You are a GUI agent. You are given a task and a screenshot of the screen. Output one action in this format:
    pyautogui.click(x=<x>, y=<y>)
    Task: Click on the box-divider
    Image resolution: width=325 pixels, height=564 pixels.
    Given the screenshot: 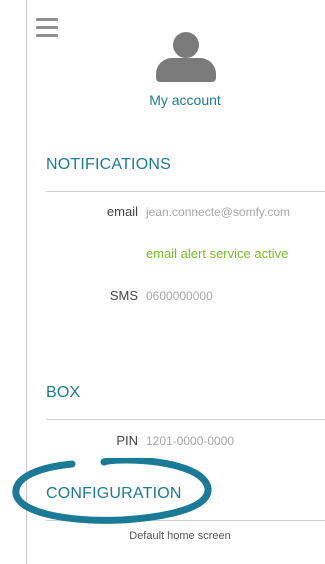 What is the action you would take?
    pyautogui.click(x=185, y=419)
    